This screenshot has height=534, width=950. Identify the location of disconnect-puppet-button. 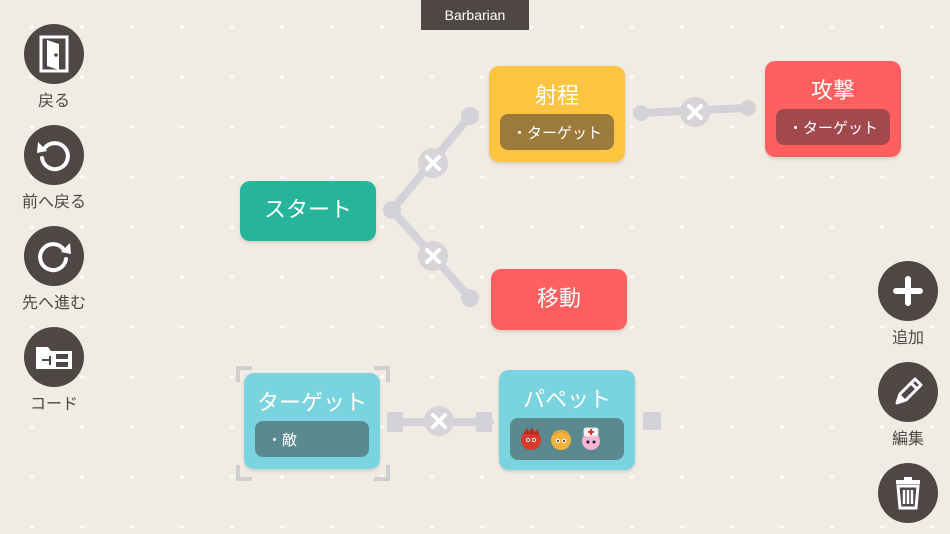
(439, 421).